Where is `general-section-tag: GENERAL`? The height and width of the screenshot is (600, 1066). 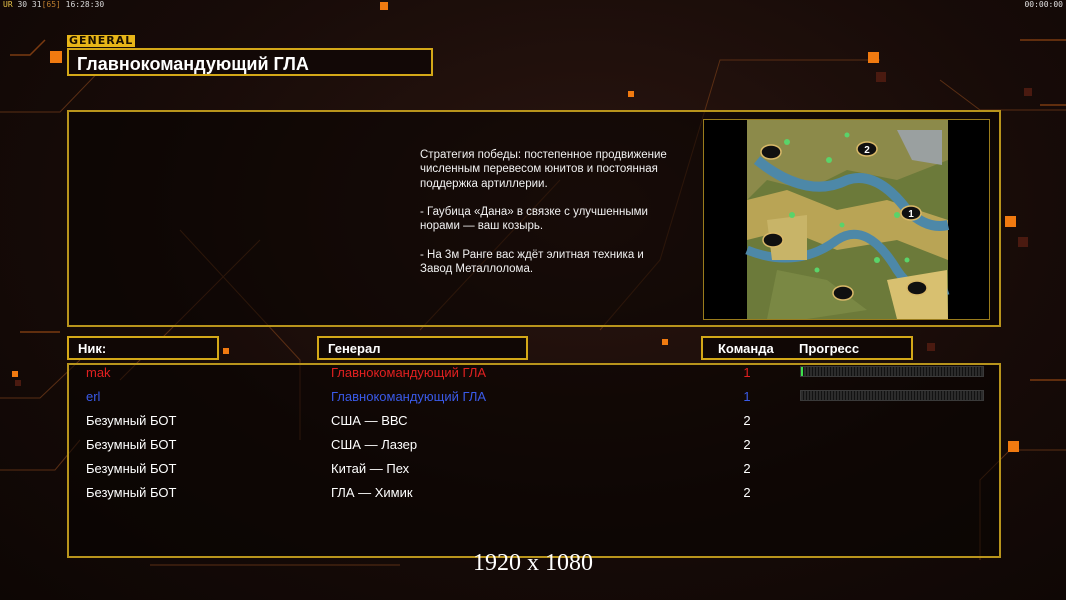 general-section-tag: GENERAL is located at coordinates (101, 40).